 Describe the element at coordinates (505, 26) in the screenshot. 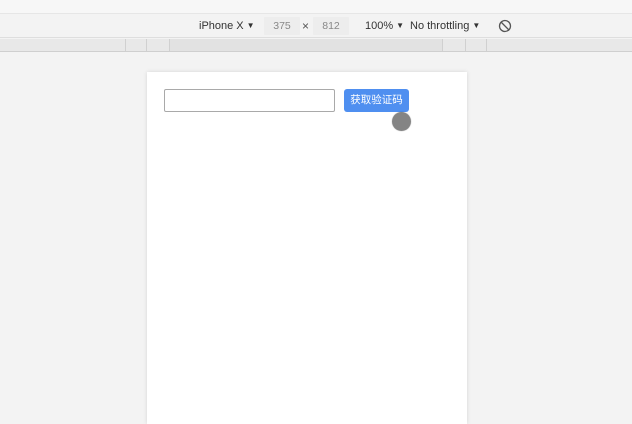

I see `rotate-icon` at that location.